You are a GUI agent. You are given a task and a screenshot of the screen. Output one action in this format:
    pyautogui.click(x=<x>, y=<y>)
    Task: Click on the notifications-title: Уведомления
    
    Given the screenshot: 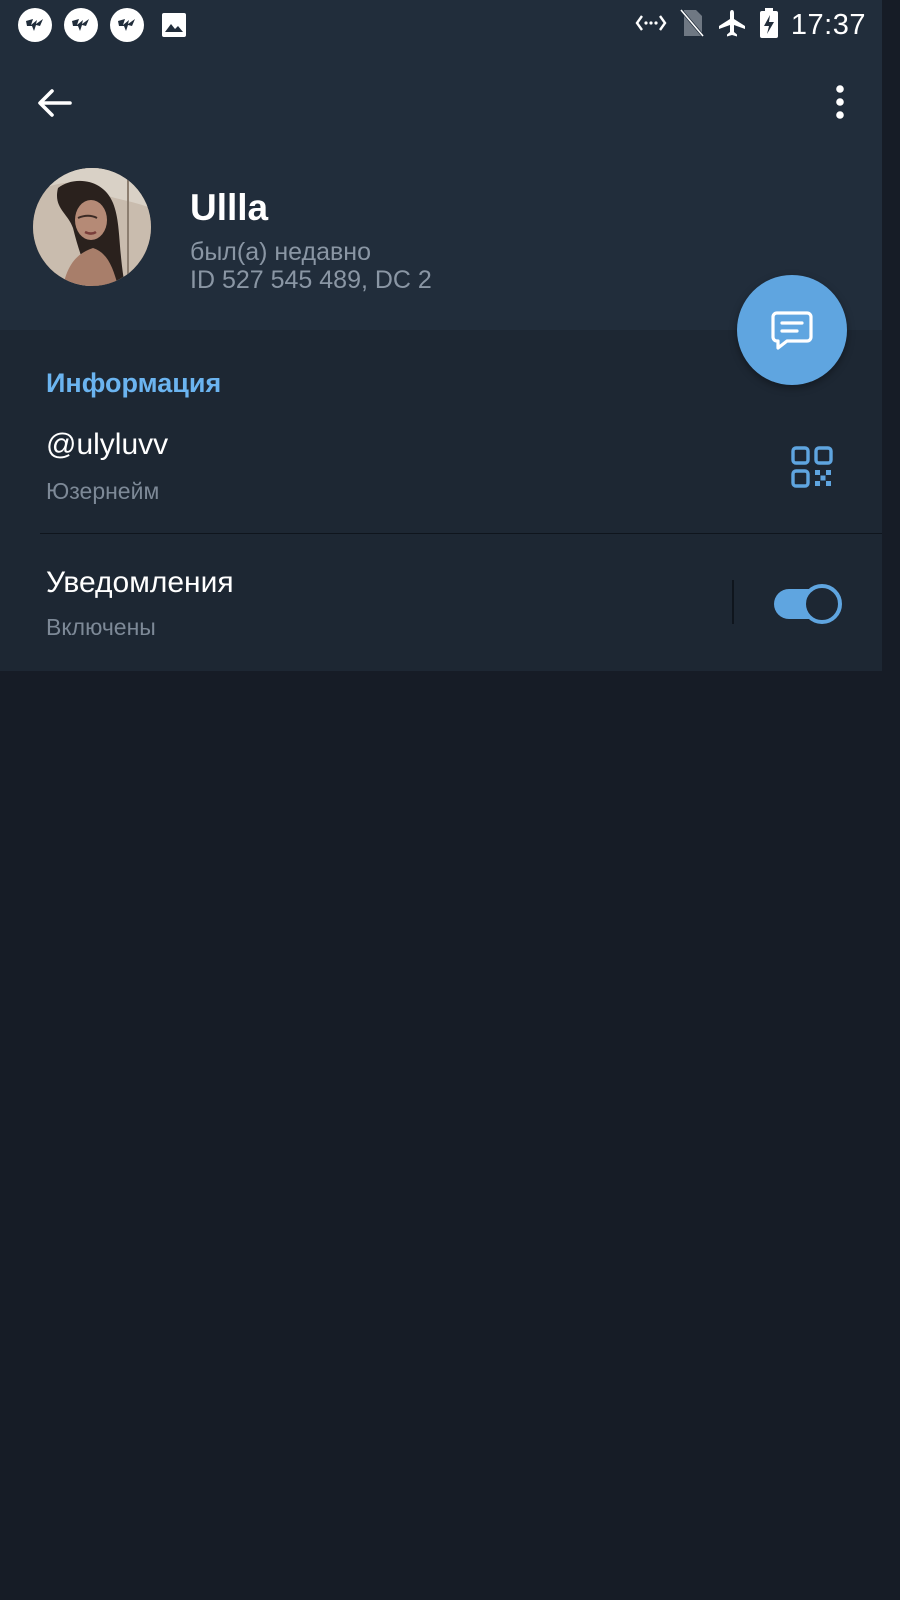 What is the action you would take?
    pyautogui.click(x=140, y=583)
    